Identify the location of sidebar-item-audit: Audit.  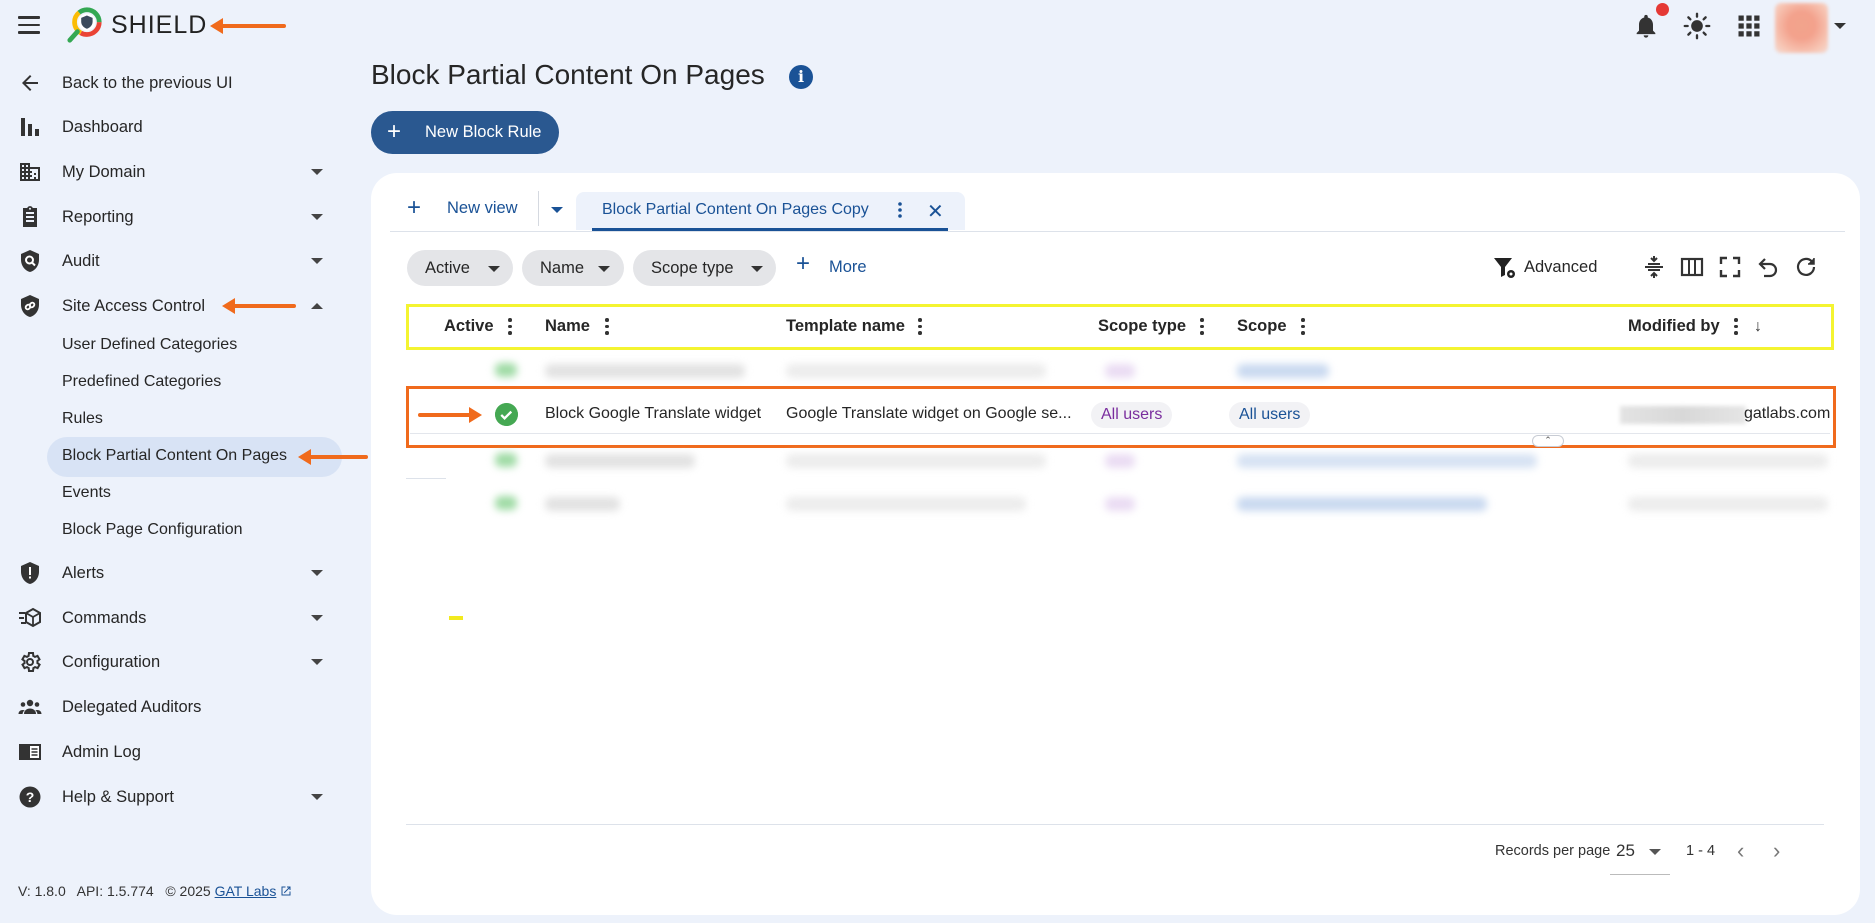
(170, 261).